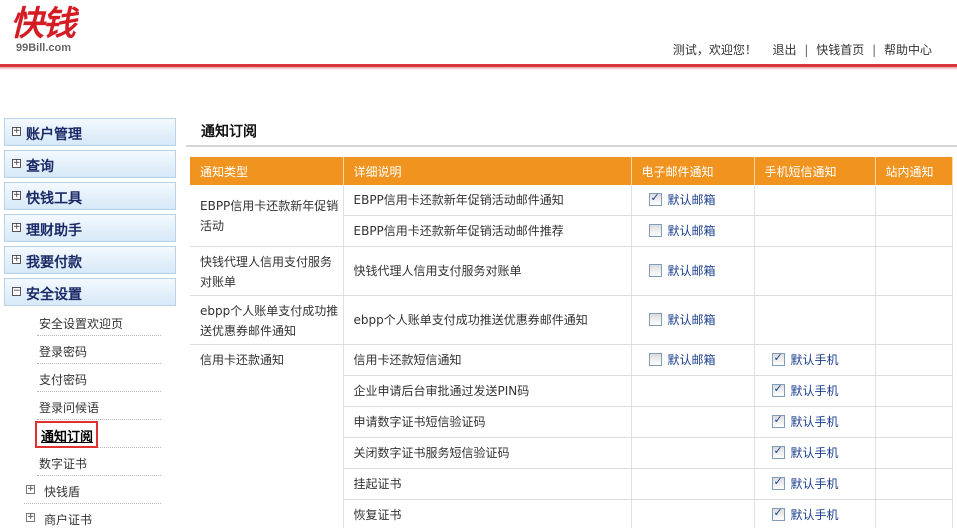  Describe the element at coordinates (487, 422) in the screenshot. I see `detail-cell: 申请数字证书短信验证码` at that location.